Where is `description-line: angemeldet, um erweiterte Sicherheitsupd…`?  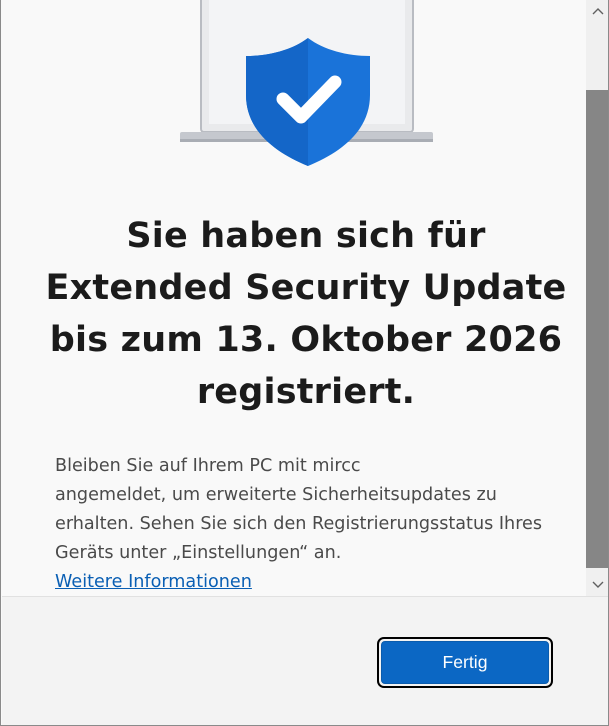
description-line: angemeldet, um erweiterte Sicherheitsupd… is located at coordinates (276, 495).